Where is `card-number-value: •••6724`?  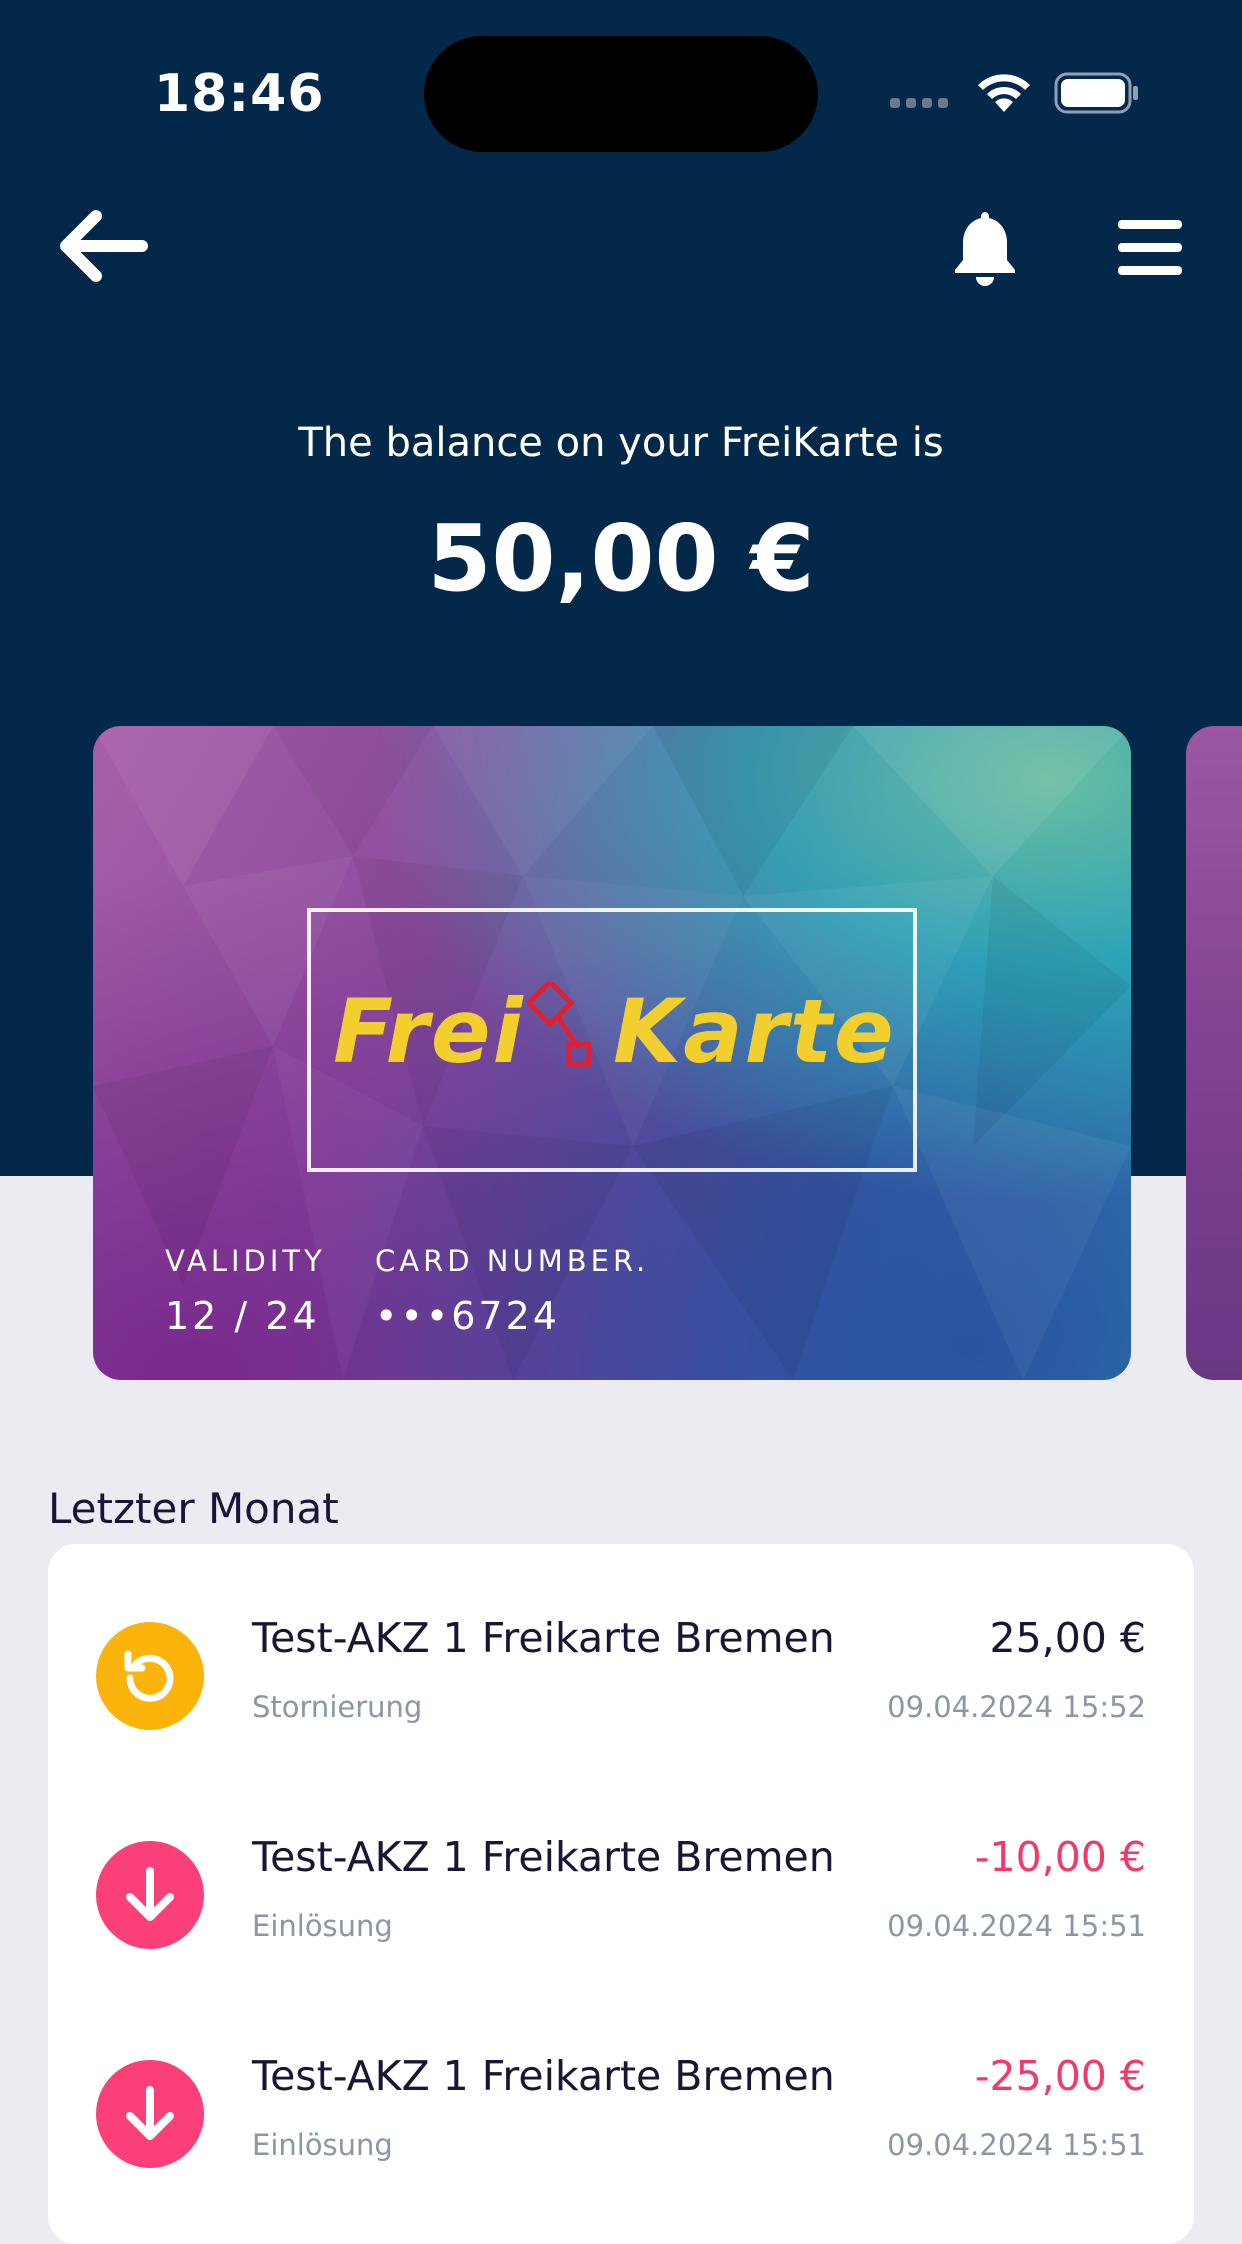
card-number-value: •••6724 is located at coordinates (467, 1316).